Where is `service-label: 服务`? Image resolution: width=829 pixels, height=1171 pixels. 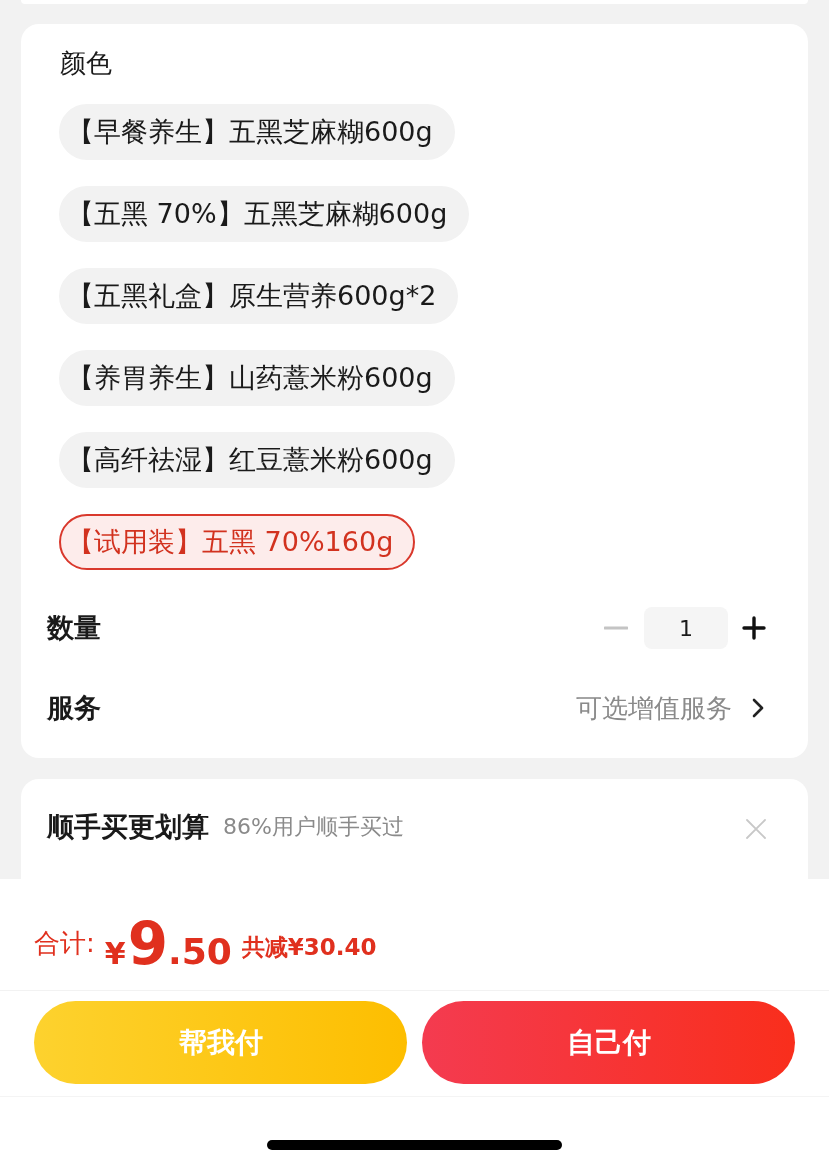
service-label: 服务 is located at coordinates (74, 707).